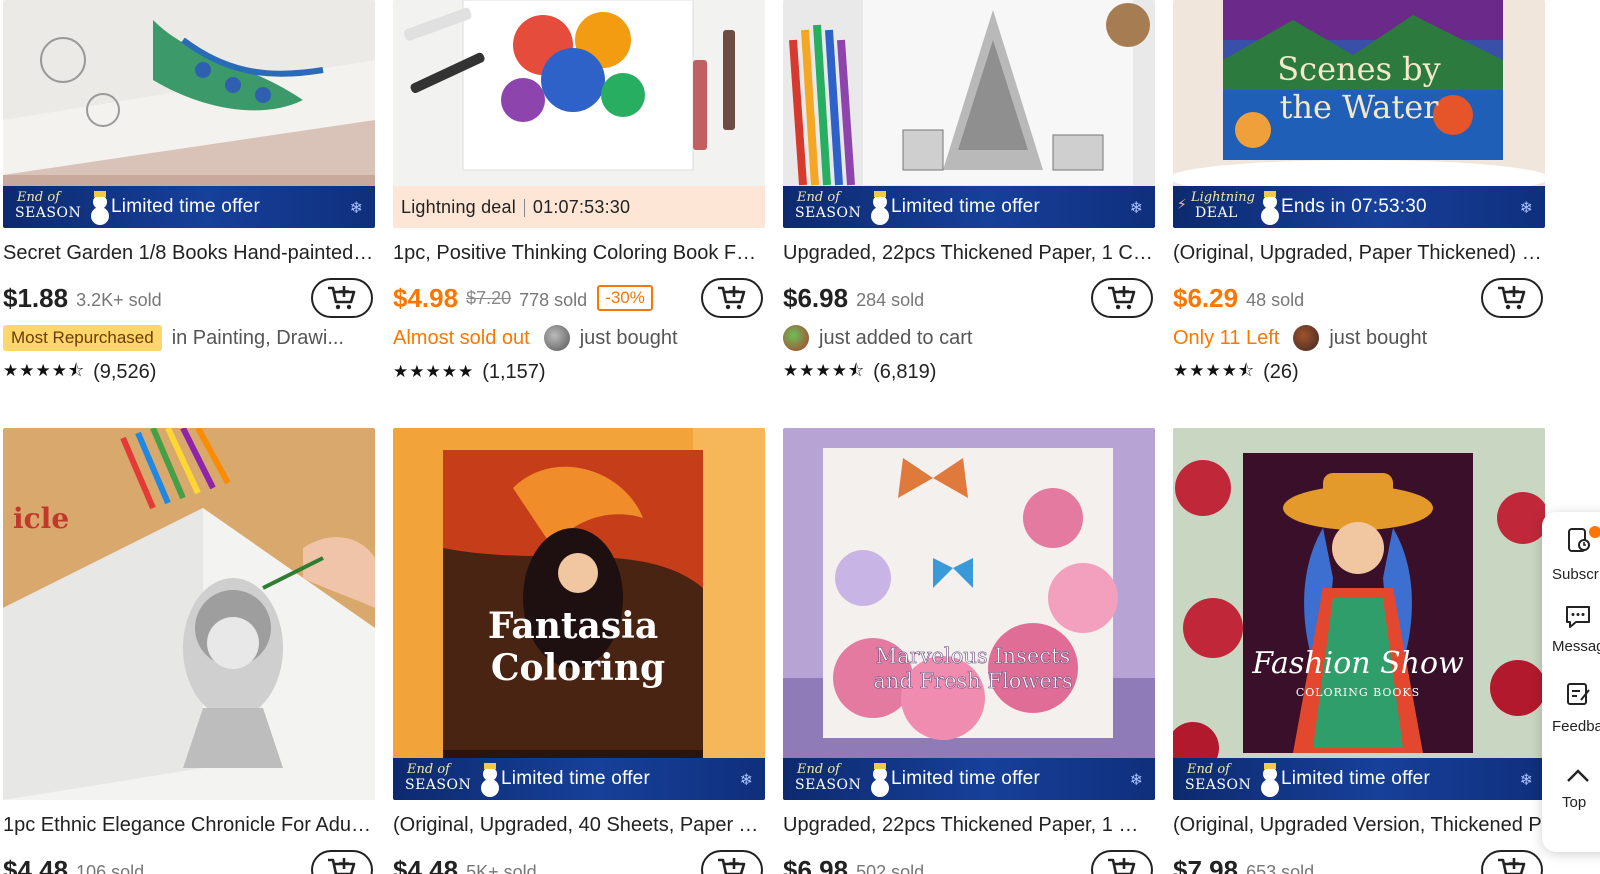 This screenshot has height=874, width=1600. I want to click on lightning-deal-label: Lightning deal, so click(458, 206).